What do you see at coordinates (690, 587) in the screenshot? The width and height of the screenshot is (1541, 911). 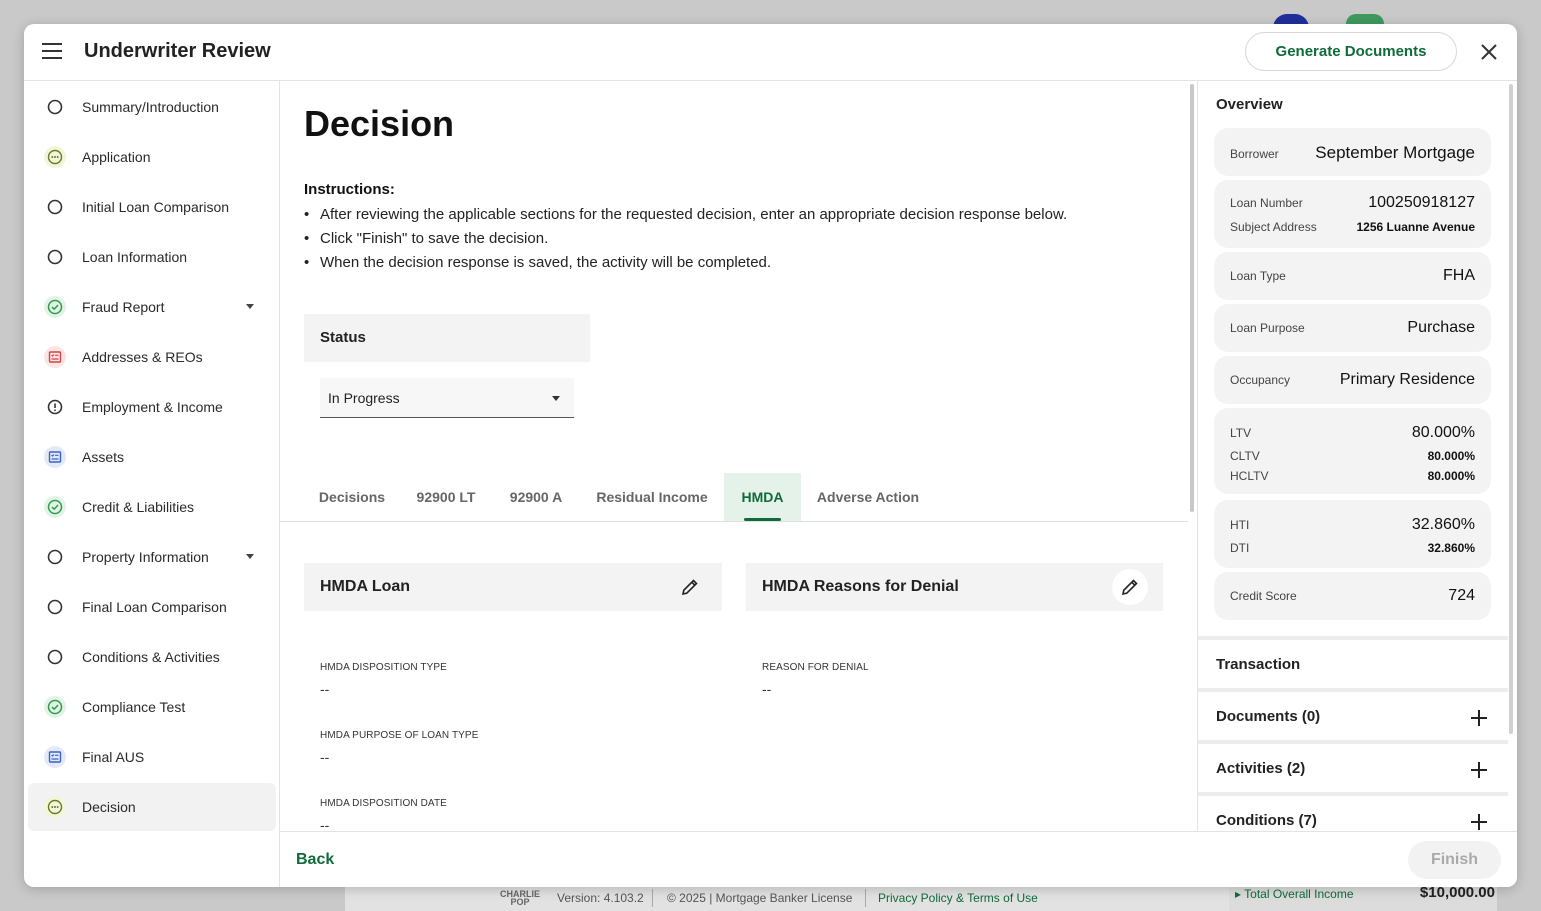 I see `edit-hmda-loan-button` at bounding box center [690, 587].